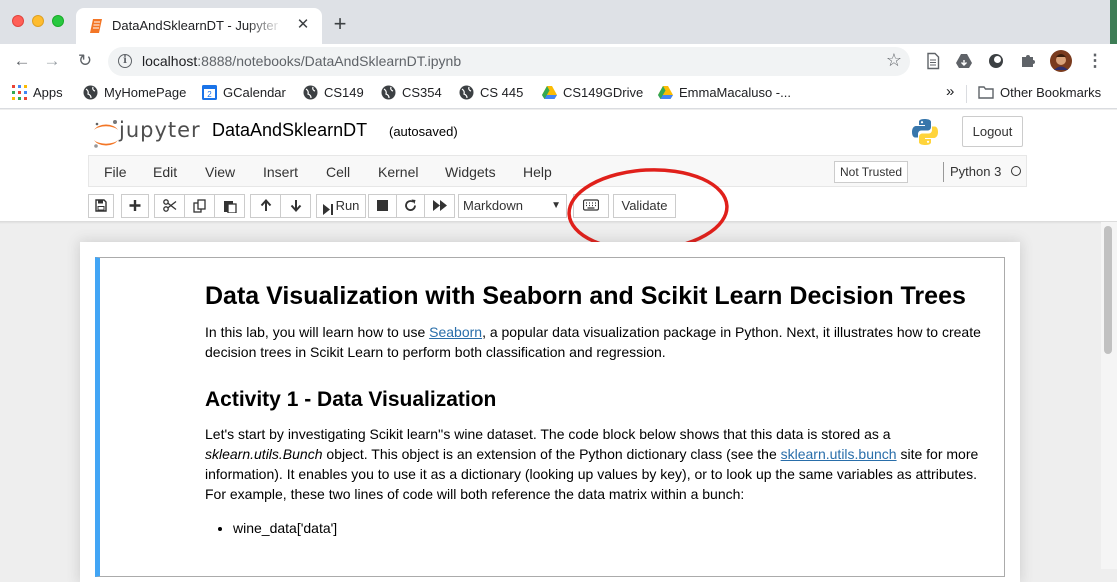 Image resolution: width=1117 pixels, height=582 pixels. Describe the element at coordinates (115, 172) in the screenshot. I see `menu-file: File` at that location.